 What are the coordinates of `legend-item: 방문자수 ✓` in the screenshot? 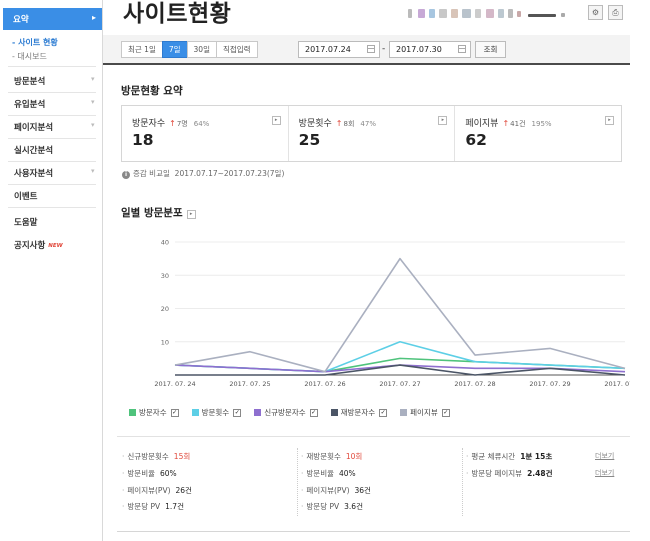 It's located at (154, 412).